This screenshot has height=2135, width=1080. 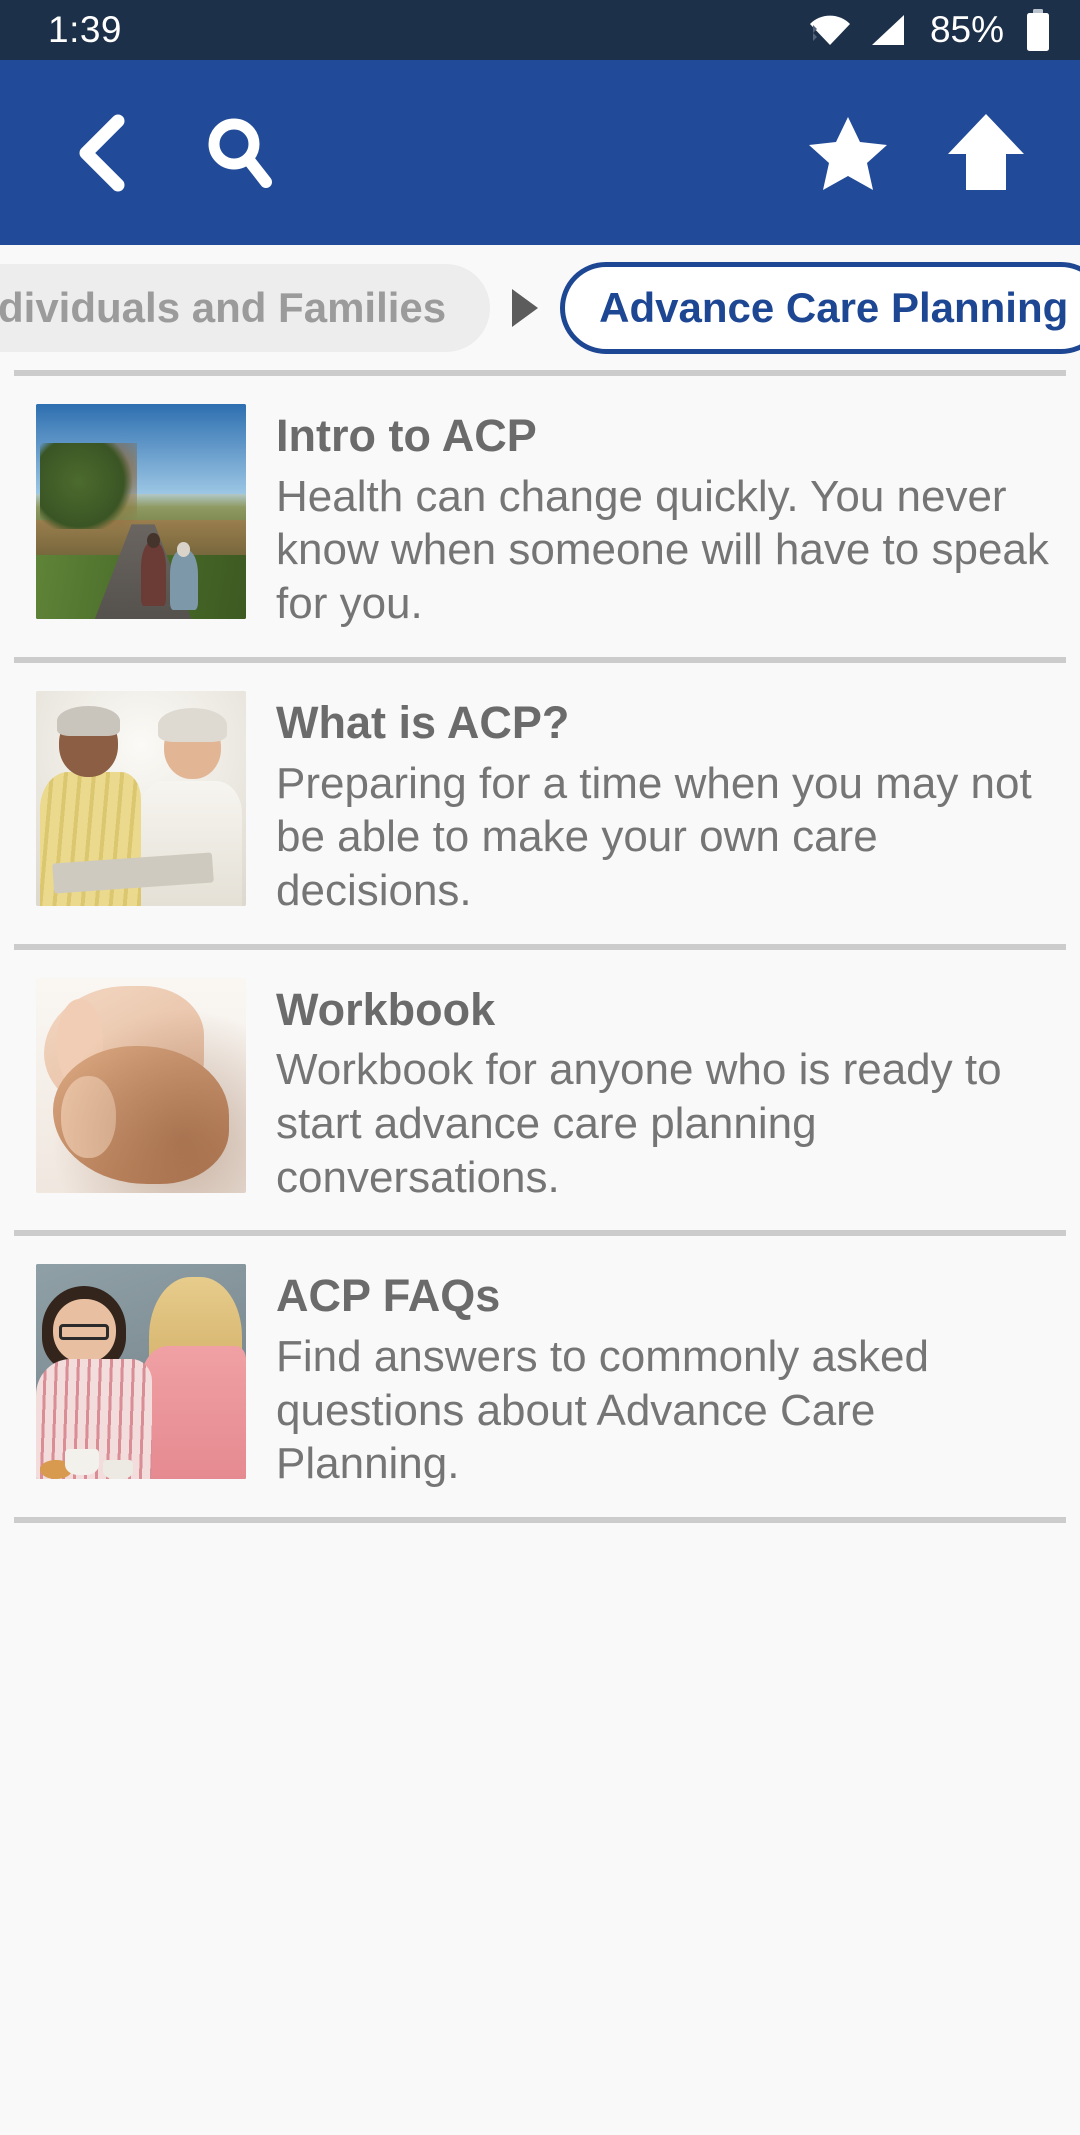 What do you see at coordinates (406, 435) in the screenshot?
I see `list-item-title: Intro to ACP` at bounding box center [406, 435].